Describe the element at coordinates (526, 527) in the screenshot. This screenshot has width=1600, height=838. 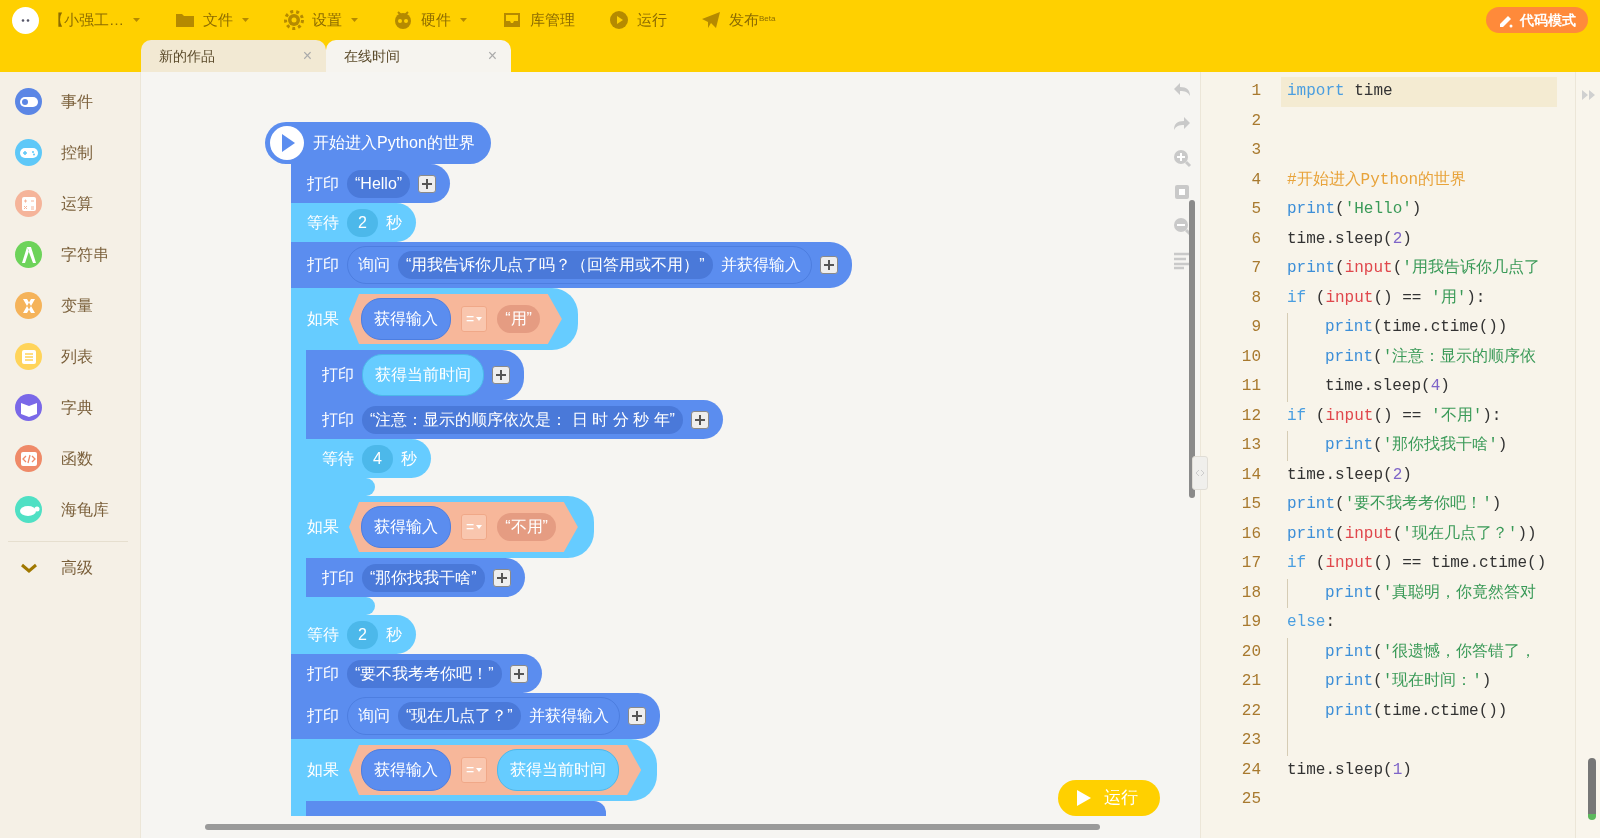
I see `string-input: “不用”` at that location.